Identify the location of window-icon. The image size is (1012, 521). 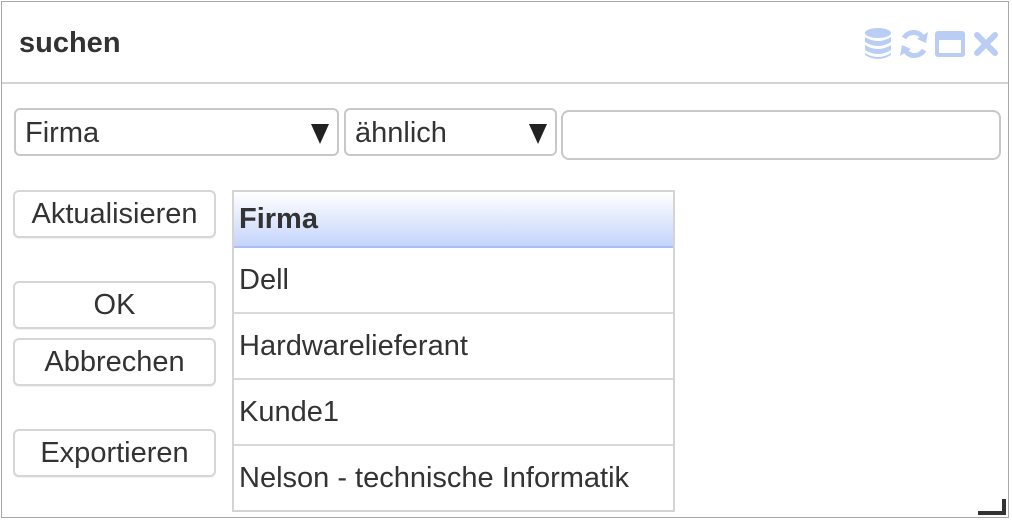
(950, 44).